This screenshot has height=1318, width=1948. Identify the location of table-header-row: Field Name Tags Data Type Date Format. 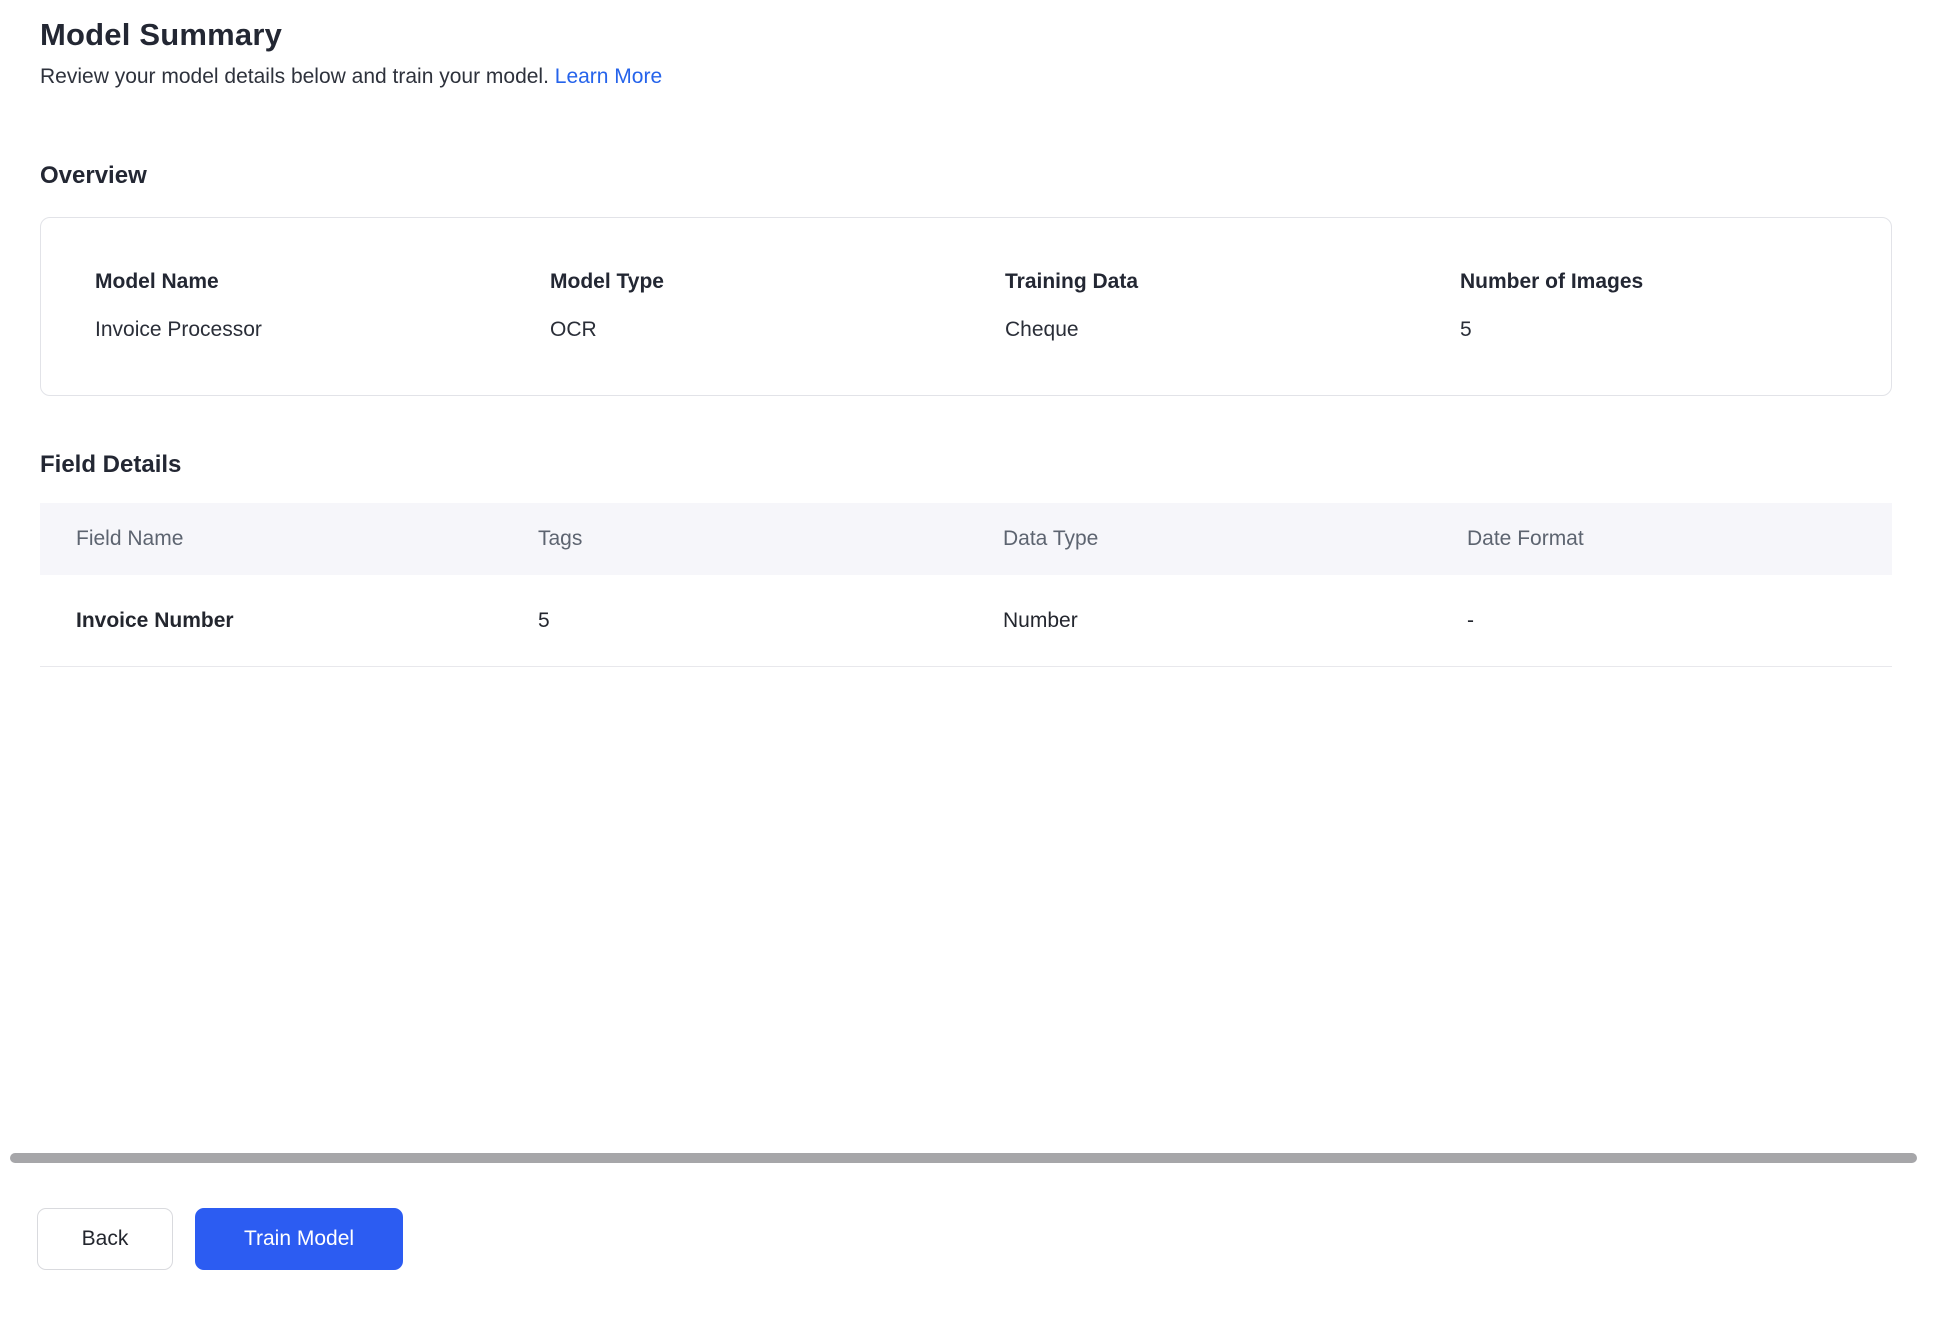
(966, 539).